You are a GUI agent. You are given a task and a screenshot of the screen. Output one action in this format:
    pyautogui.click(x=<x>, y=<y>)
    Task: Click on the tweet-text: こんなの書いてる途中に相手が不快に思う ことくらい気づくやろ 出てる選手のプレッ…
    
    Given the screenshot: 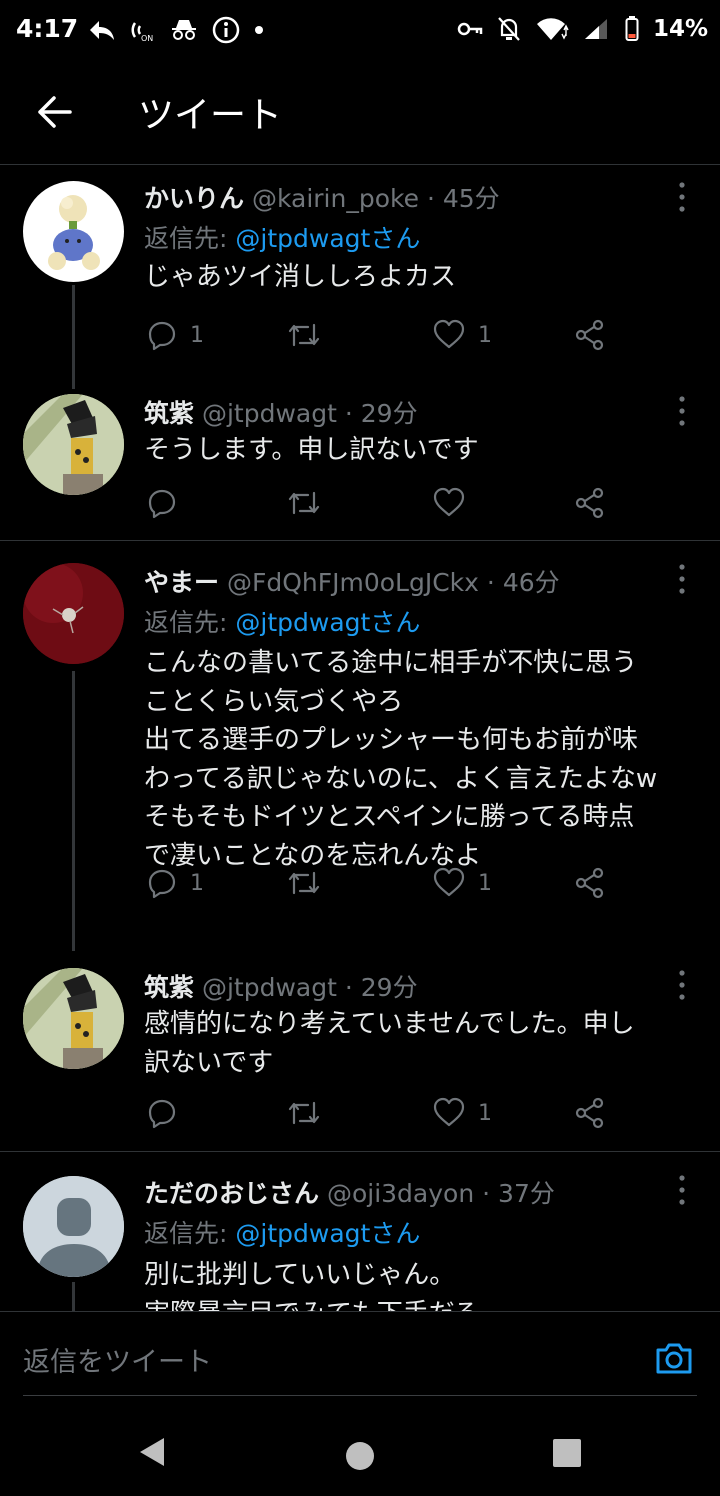 What is the action you would take?
    pyautogui.click(x=432, y=759)
    